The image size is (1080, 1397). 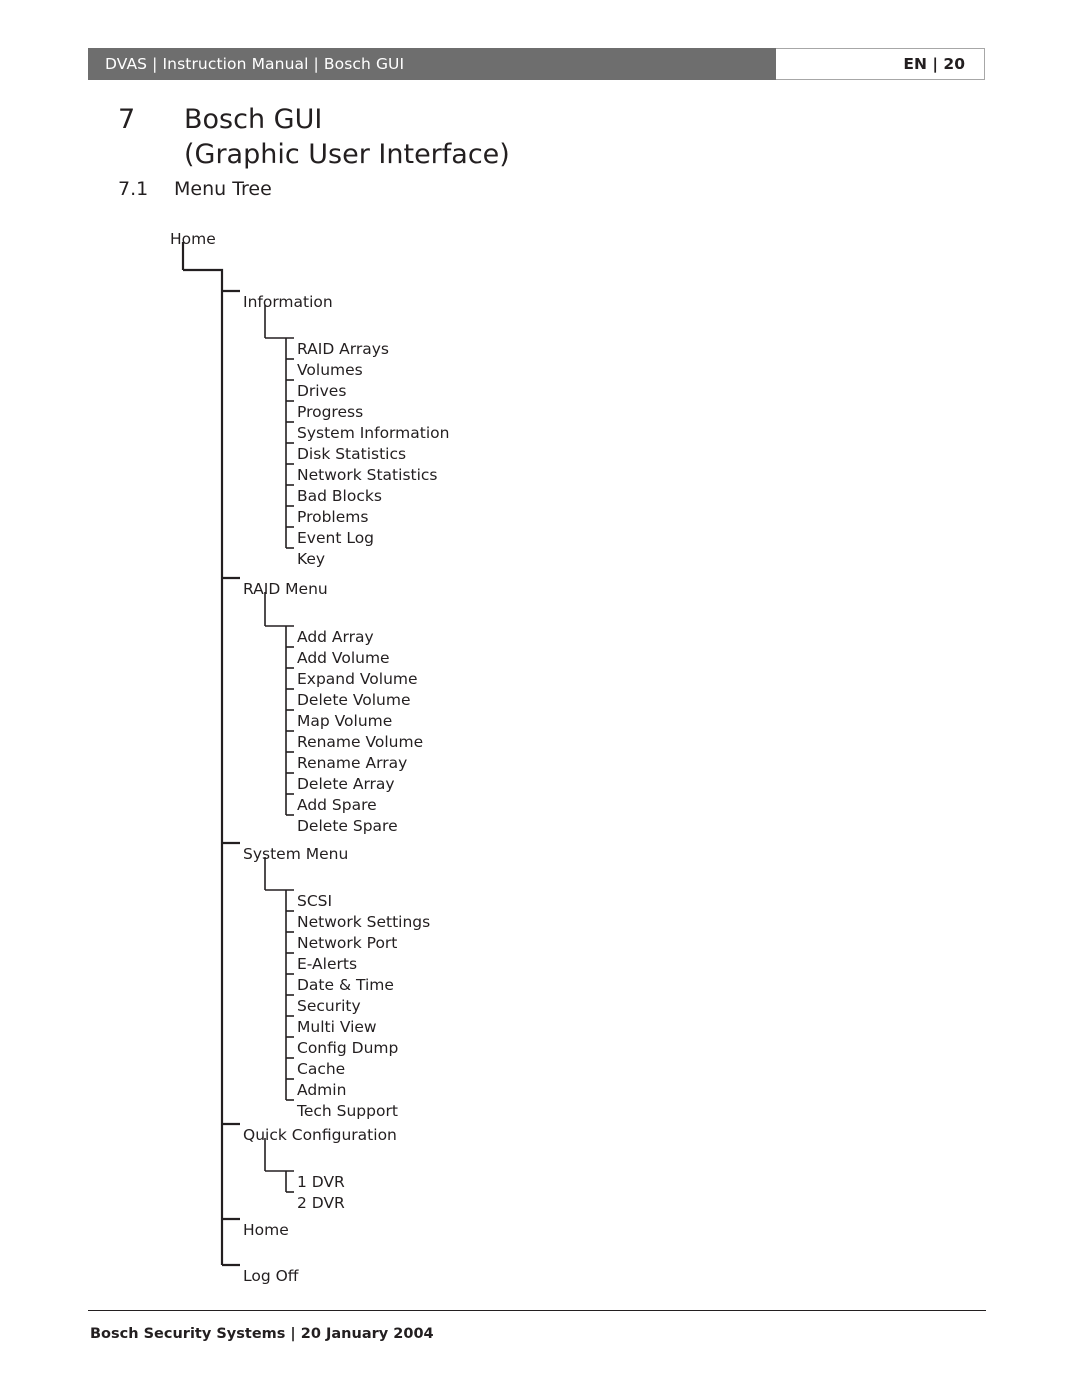 What do you see at coordinates (347, 154) in the screenshot?
I see `chapter-subtitle: (Graphic User Interface)` at bounding box center [347, 154].